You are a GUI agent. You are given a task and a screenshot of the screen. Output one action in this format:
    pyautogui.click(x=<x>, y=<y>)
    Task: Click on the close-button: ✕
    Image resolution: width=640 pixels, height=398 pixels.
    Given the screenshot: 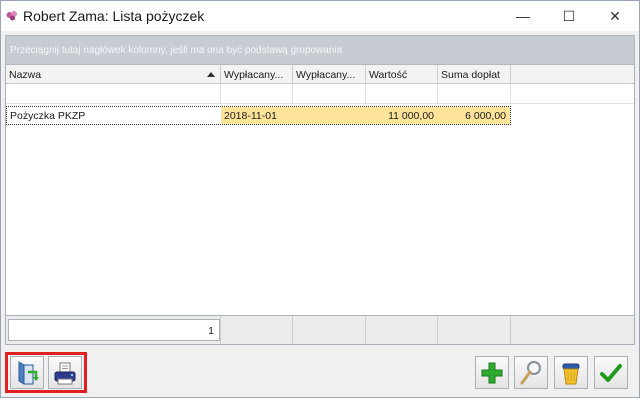 What is the action you would take?
    pyautogui.click(x=615, y=16)
    